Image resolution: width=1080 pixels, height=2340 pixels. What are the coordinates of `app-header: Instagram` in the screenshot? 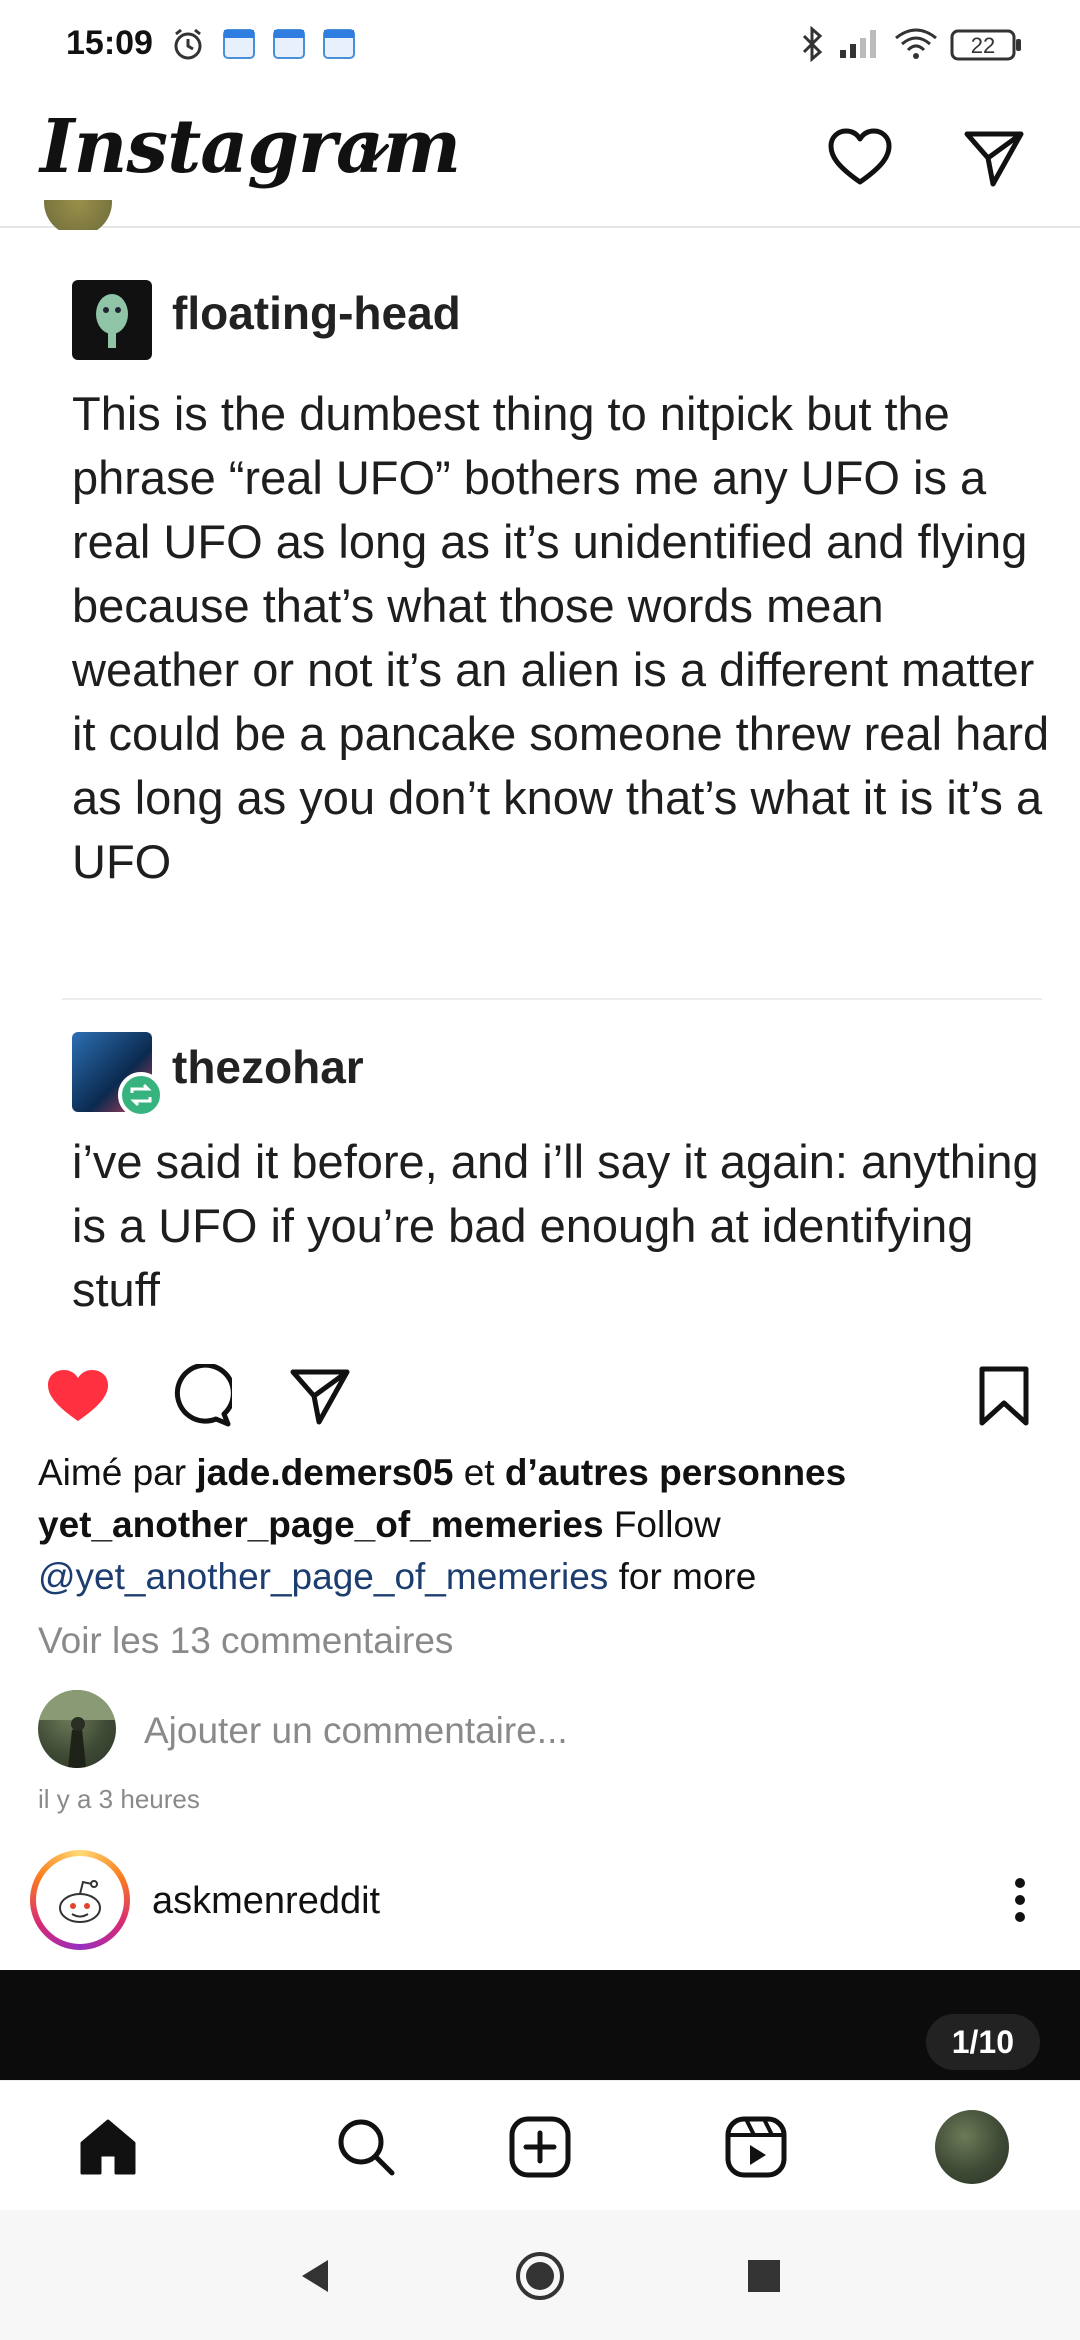 It's located at (540, 161).